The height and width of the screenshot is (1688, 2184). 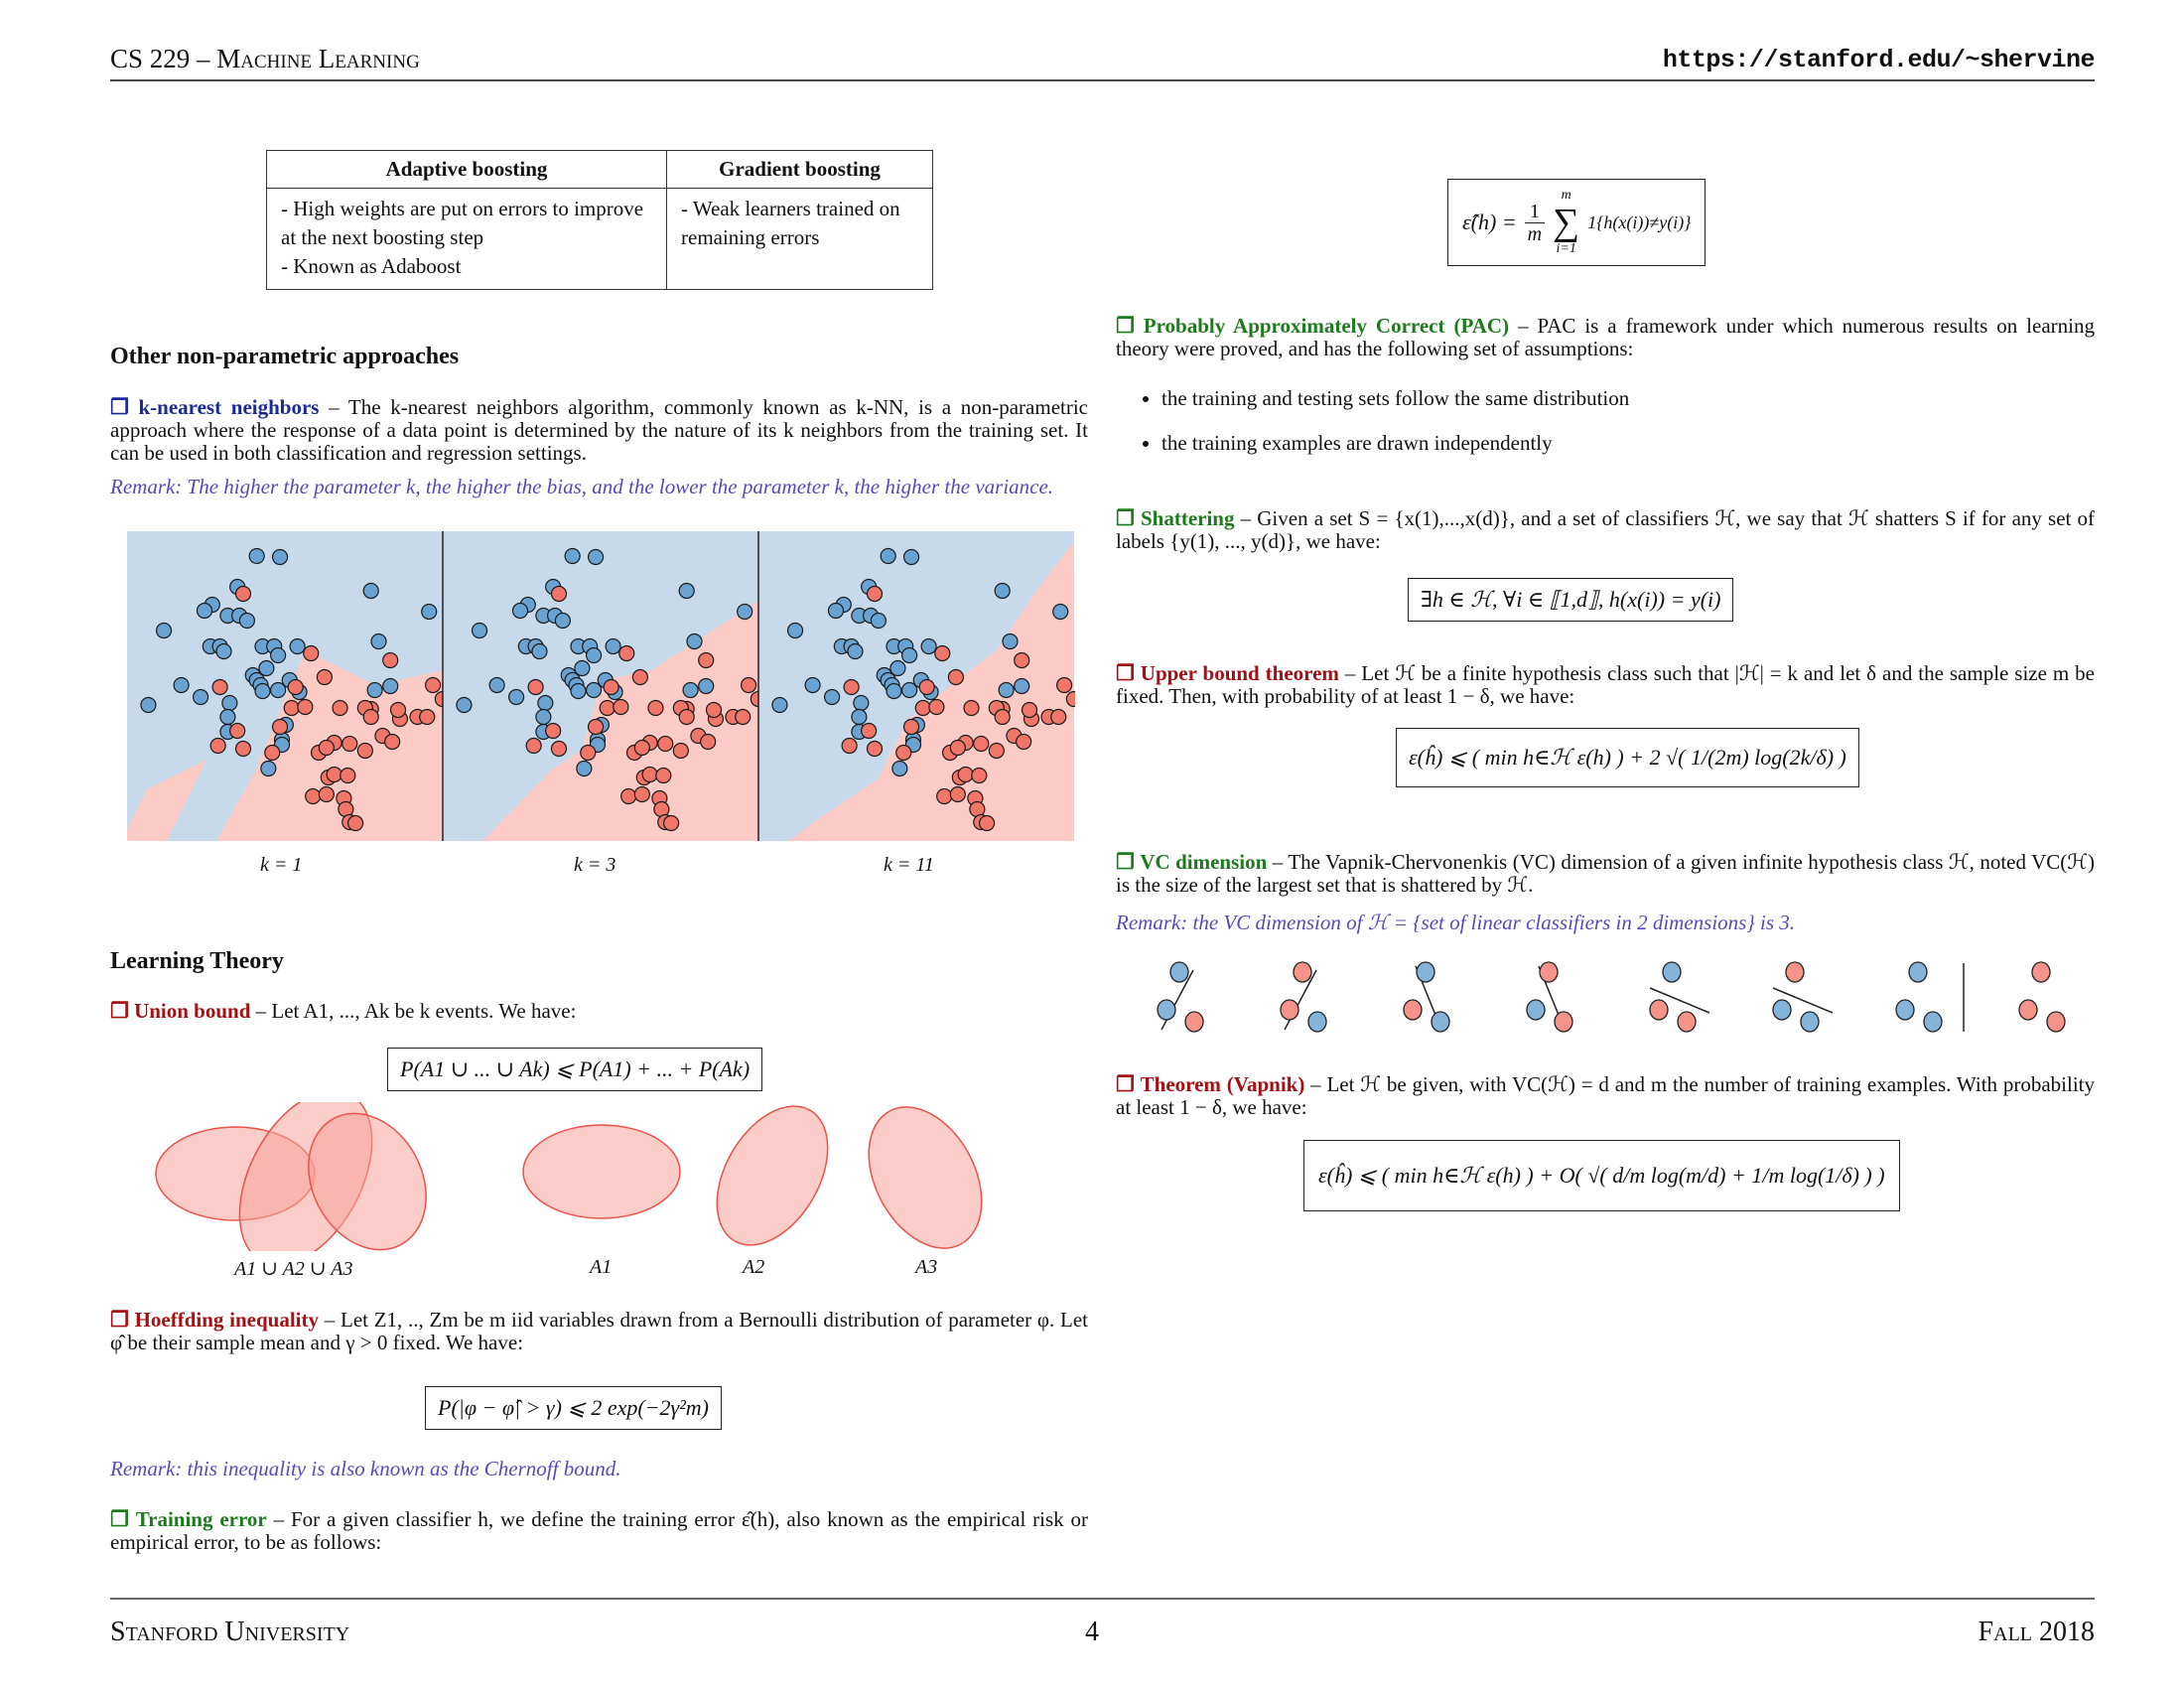 What do you see at coordinates (413, 1011) in the screenshot?
I see `union-bound-text: – Let A1, ..., Ak be k events. We have:` at bounding box center [413, 1011].